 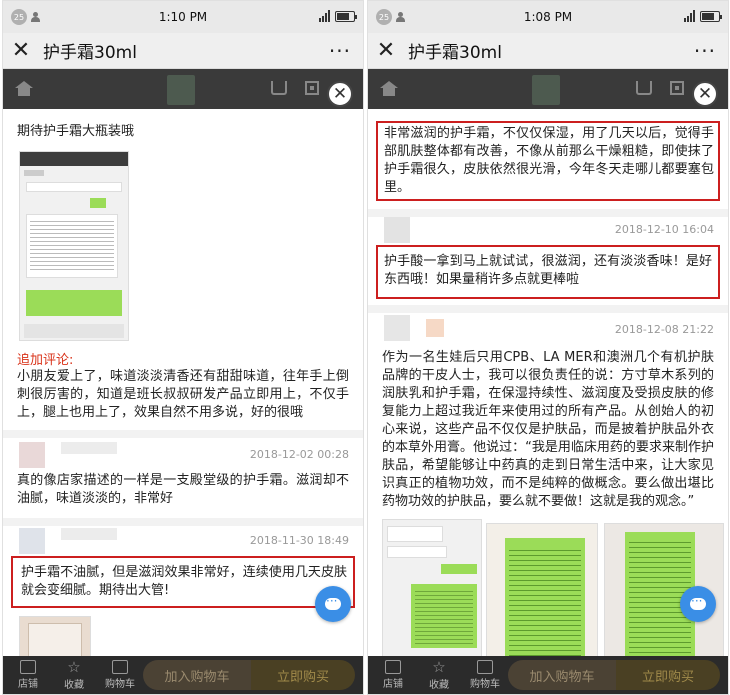 What do you see at coordinates (299, 454) in the screenshot?
I see `review-date: 2018-12-02 00:28` at bounding box center [299, 454].